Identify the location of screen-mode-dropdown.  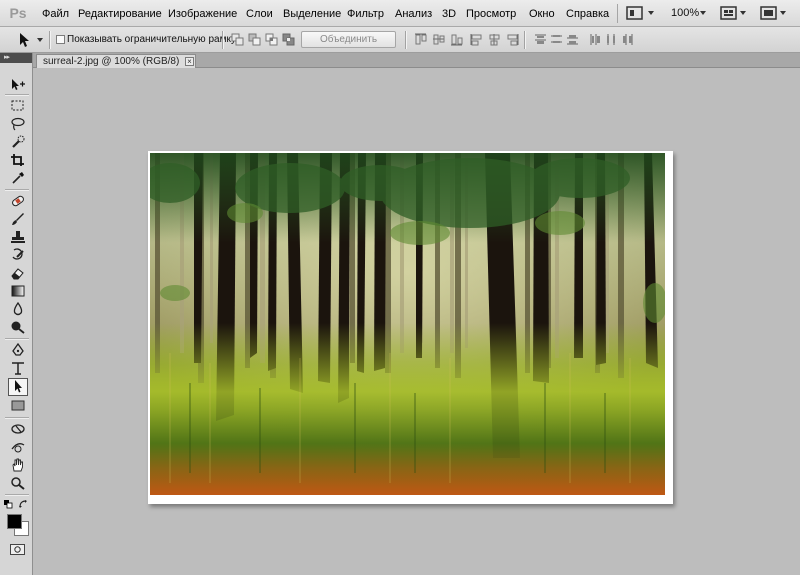
(774, 13).